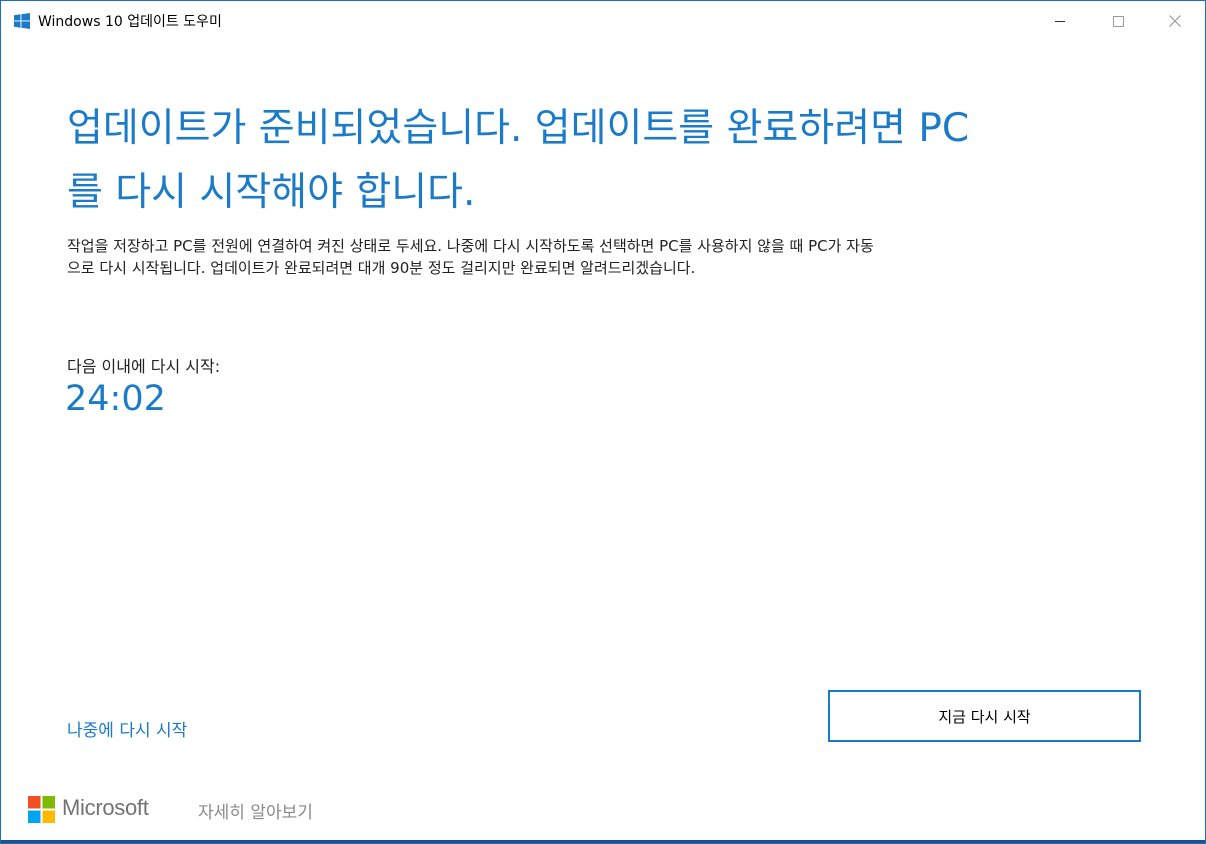  What do you see at coordinates (271, 192) in the screenshot?
I see `headline-line-2: 를 다시 시작해야 합니다.` at bounding box center [271, 192].